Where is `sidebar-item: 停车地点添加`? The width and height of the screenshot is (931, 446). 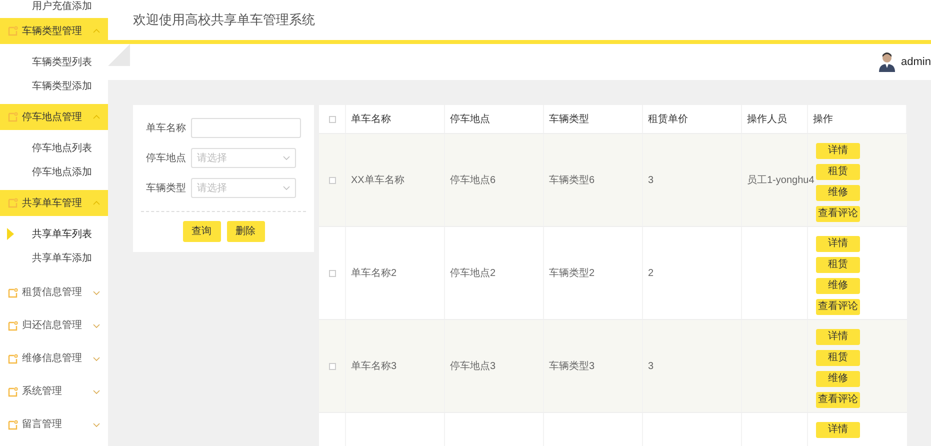
sidebar-item: 停车地点添加 is located at coordinates (54, 172).